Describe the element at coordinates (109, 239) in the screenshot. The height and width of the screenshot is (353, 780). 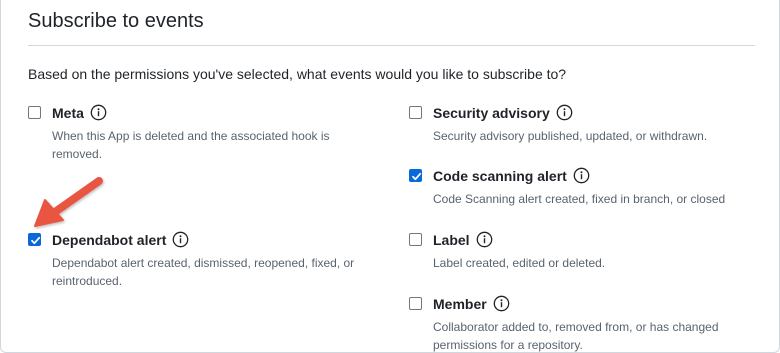
I see `dependabot-alert-title: Dependabot alert` at that location.